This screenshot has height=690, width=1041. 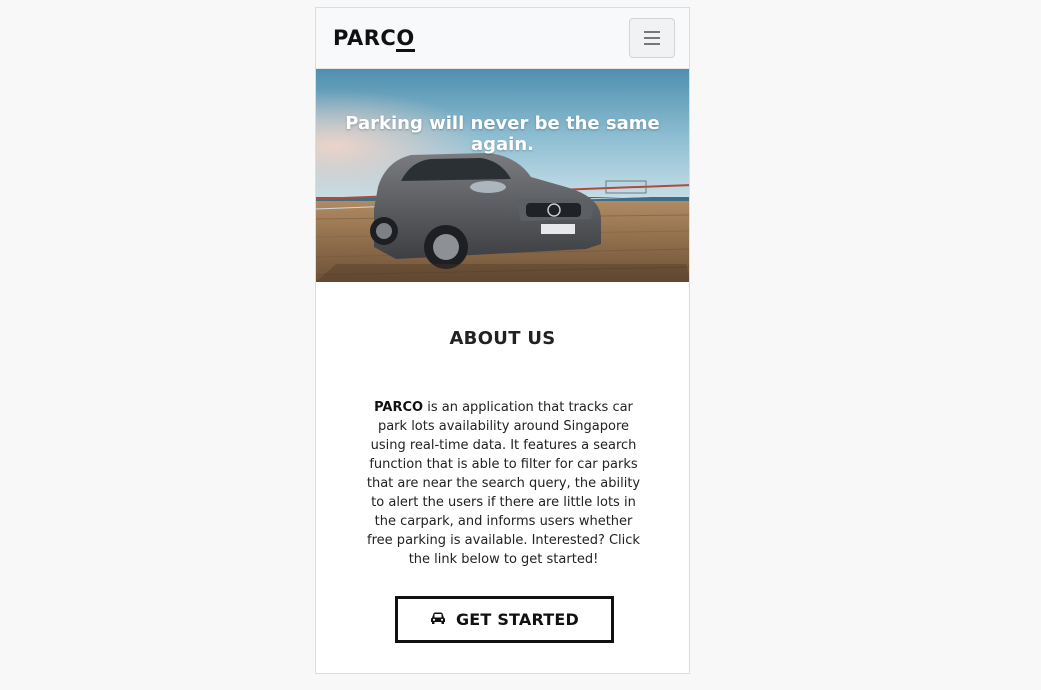 I want to click on car-icon, so click(x=438, y=619).